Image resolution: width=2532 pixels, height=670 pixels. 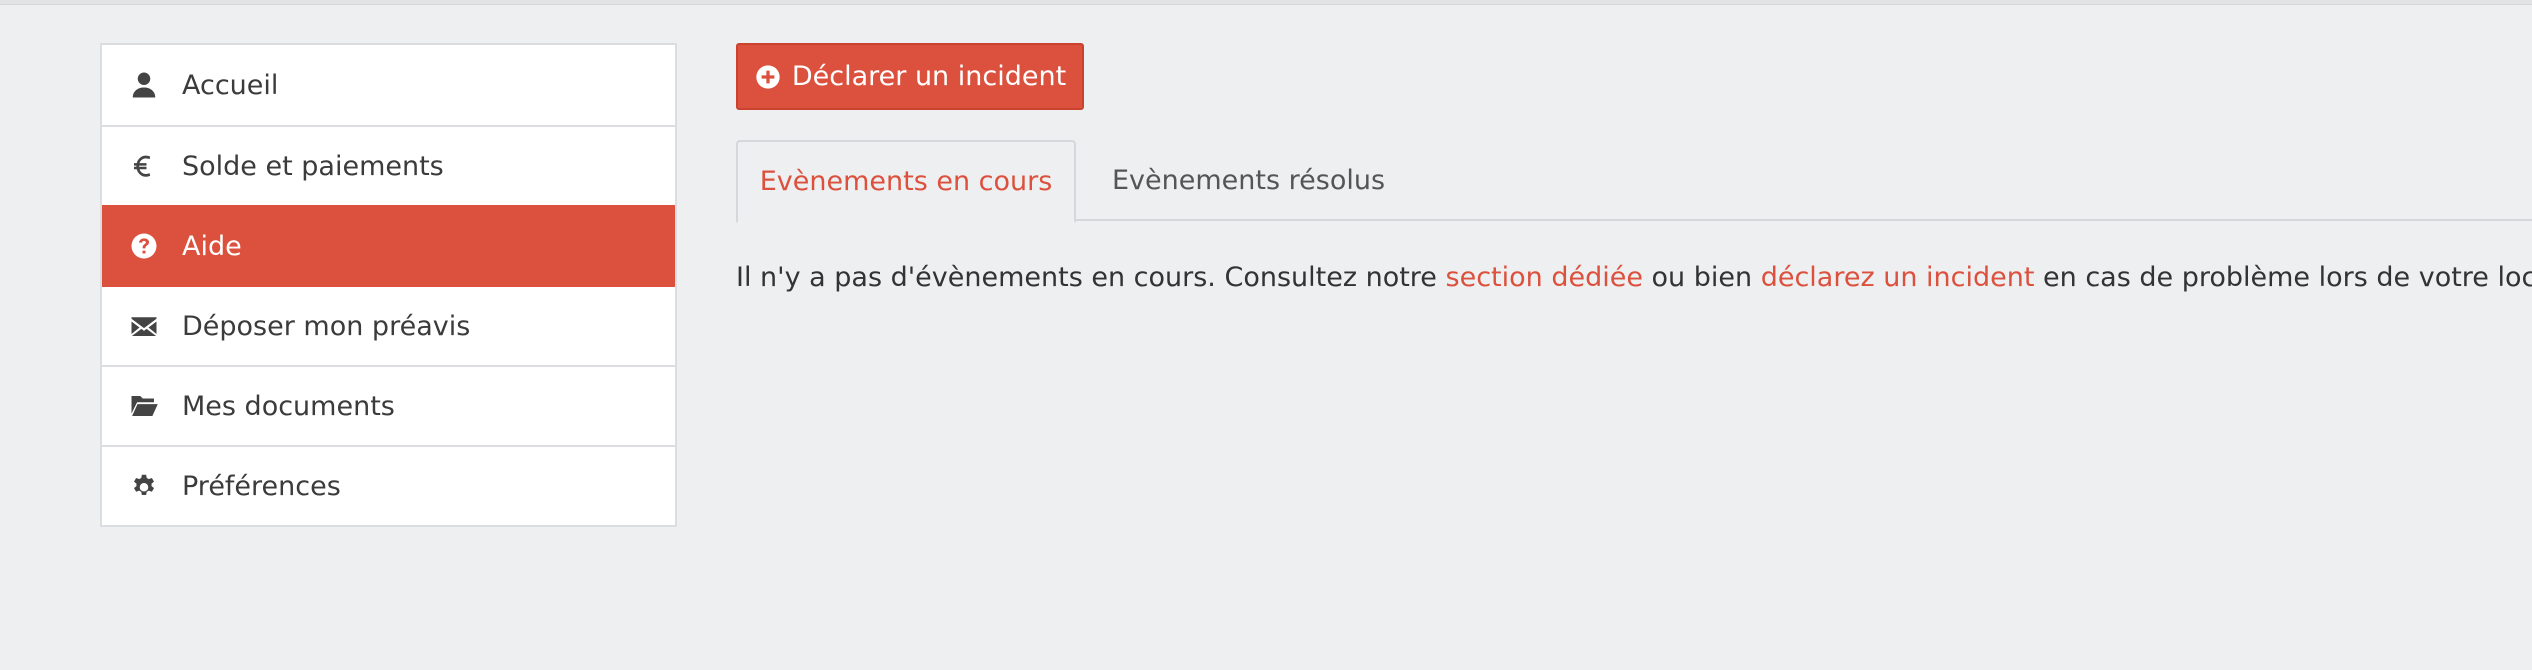 What do you see at coordinates (1248, 180) in the screenshot?
I see `tab-evenements-resolus: Evènements résolus` at bounding box center [1248, 180].